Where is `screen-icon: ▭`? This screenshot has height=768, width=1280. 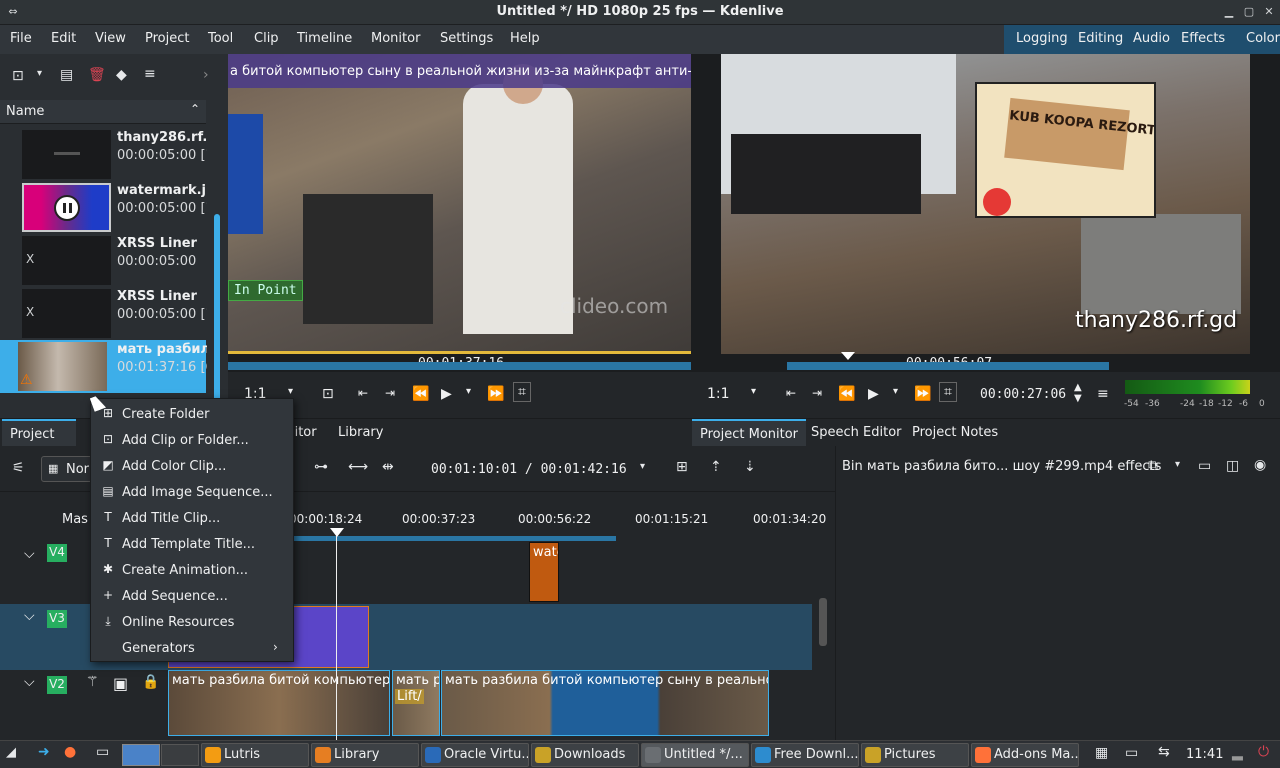 screen-icon: ▭ is located at coordinates (1131, 753).